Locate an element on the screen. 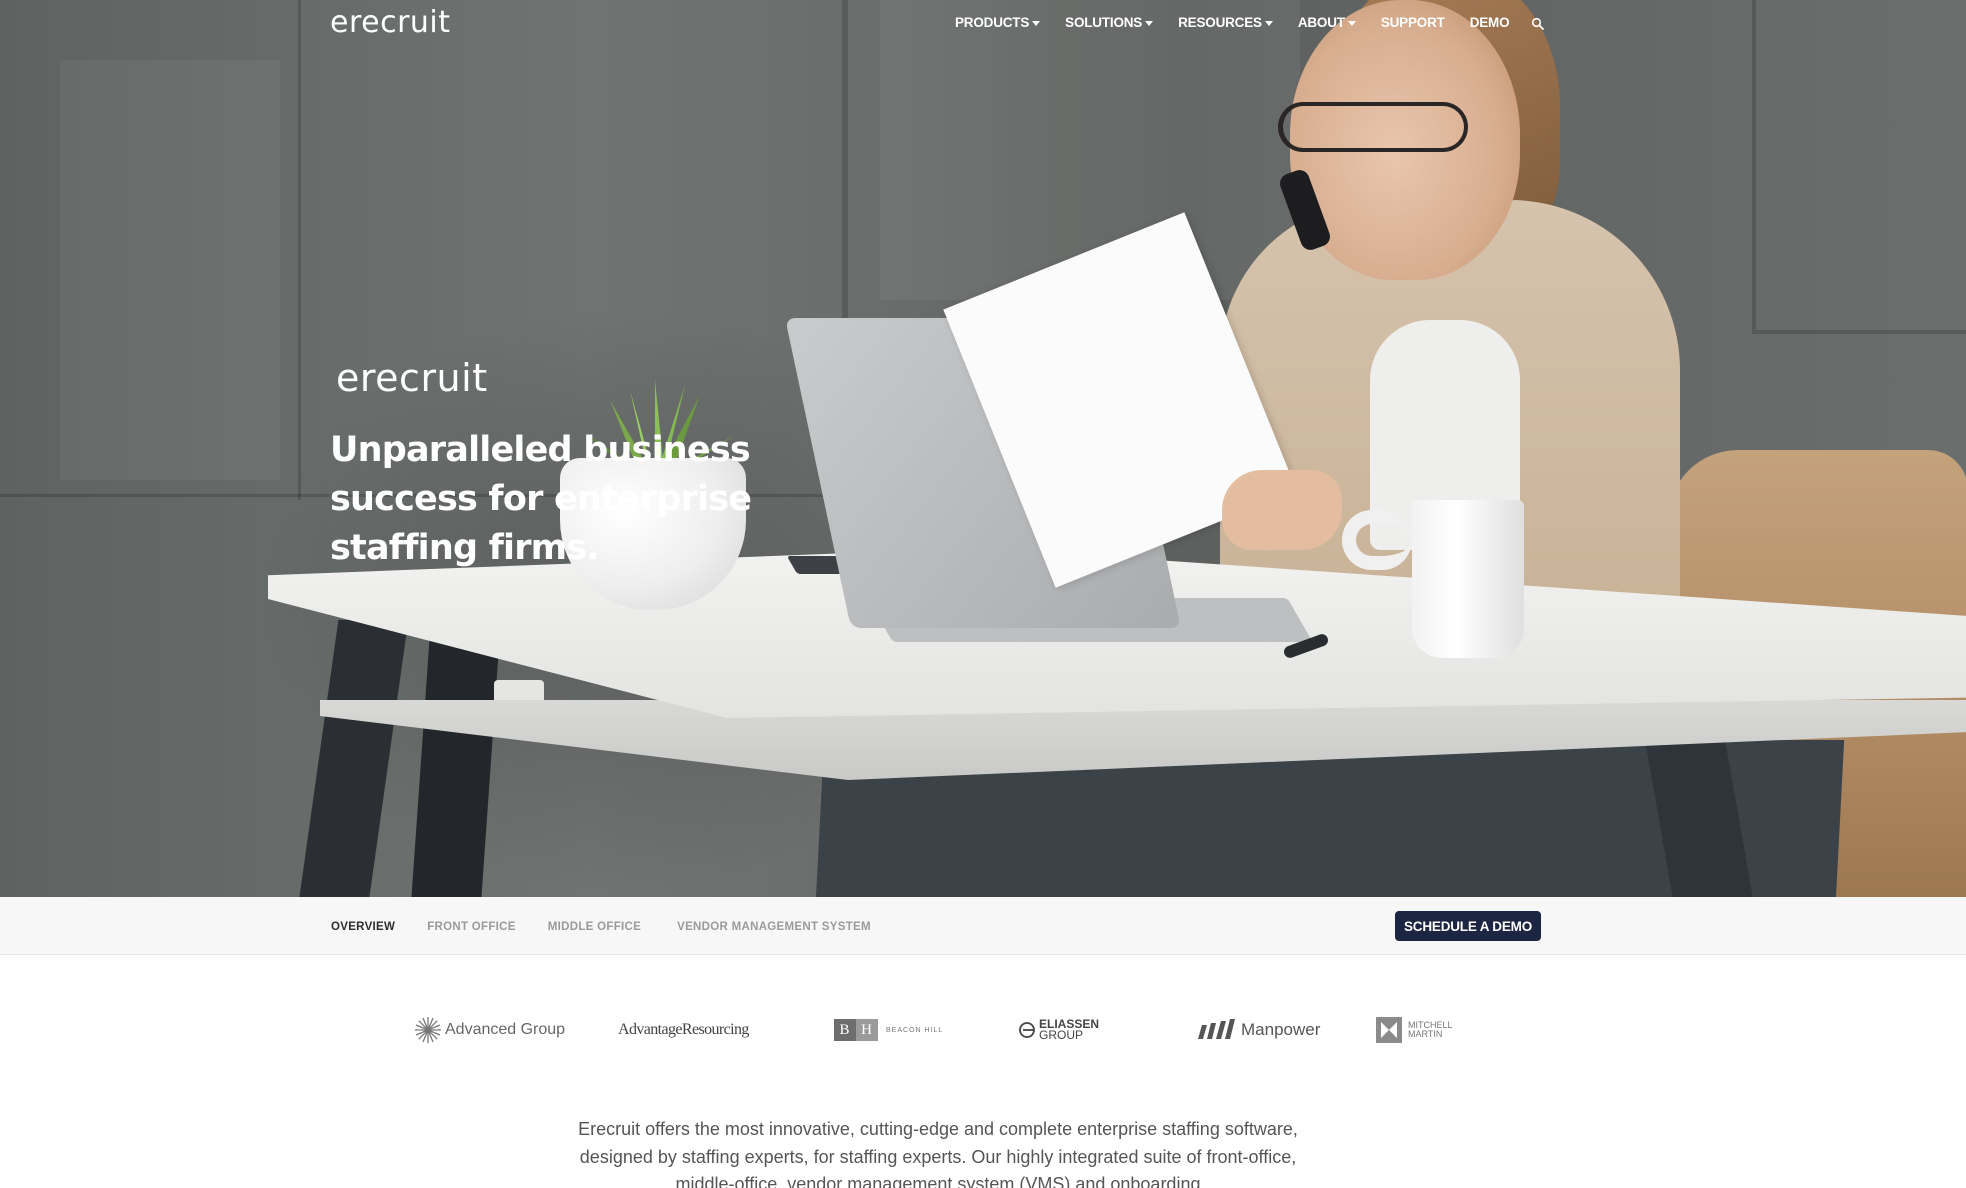 This screenshot has width=1966, height=1188. mitchell-martin-mark is located at coordinates (1389, 1030).